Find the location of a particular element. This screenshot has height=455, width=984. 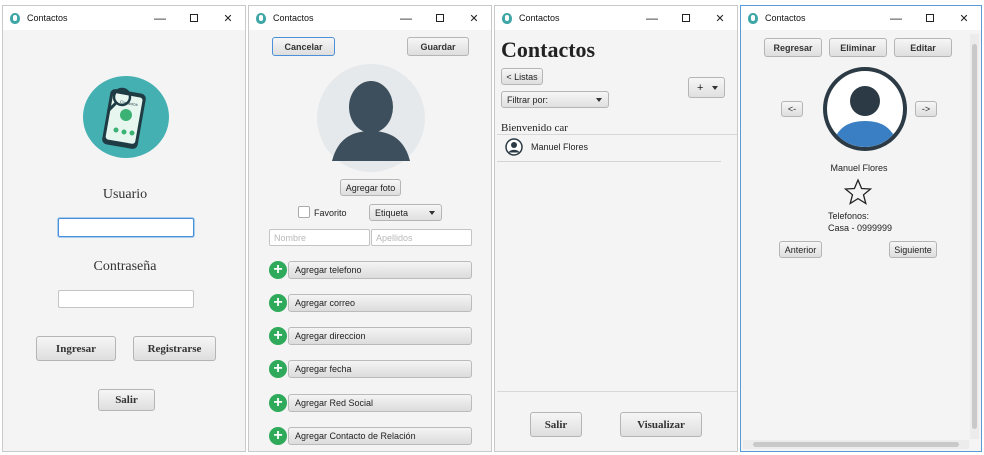

contact-avatar-icon is located at coordinates (865, 109).